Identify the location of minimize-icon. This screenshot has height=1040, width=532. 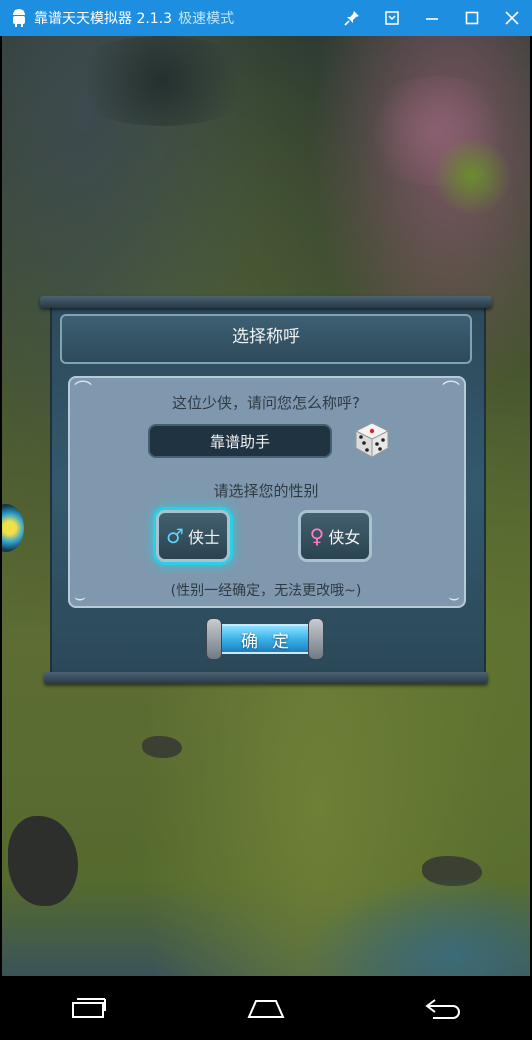
(432, 18).